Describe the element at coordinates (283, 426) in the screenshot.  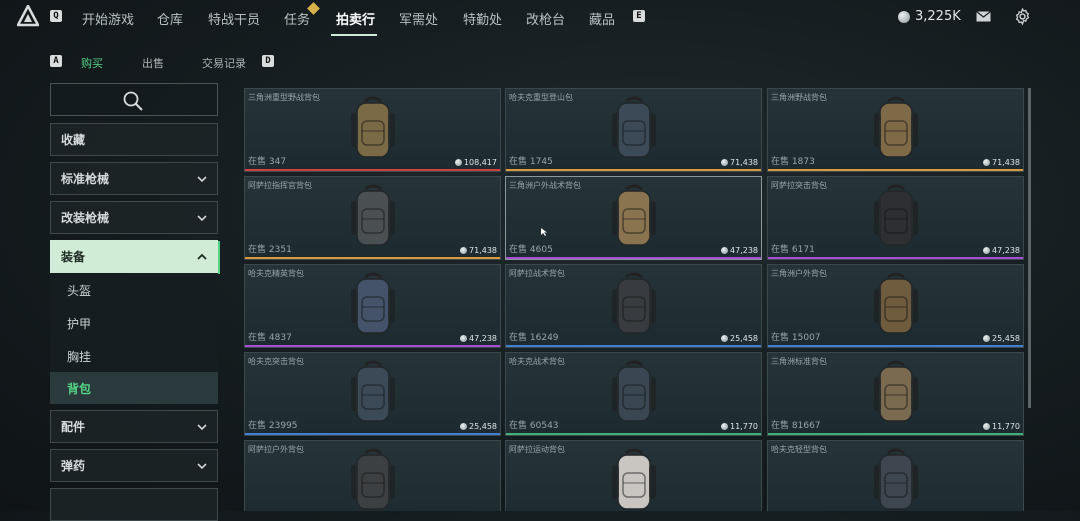
I see `stock-count: 23995` at that location.